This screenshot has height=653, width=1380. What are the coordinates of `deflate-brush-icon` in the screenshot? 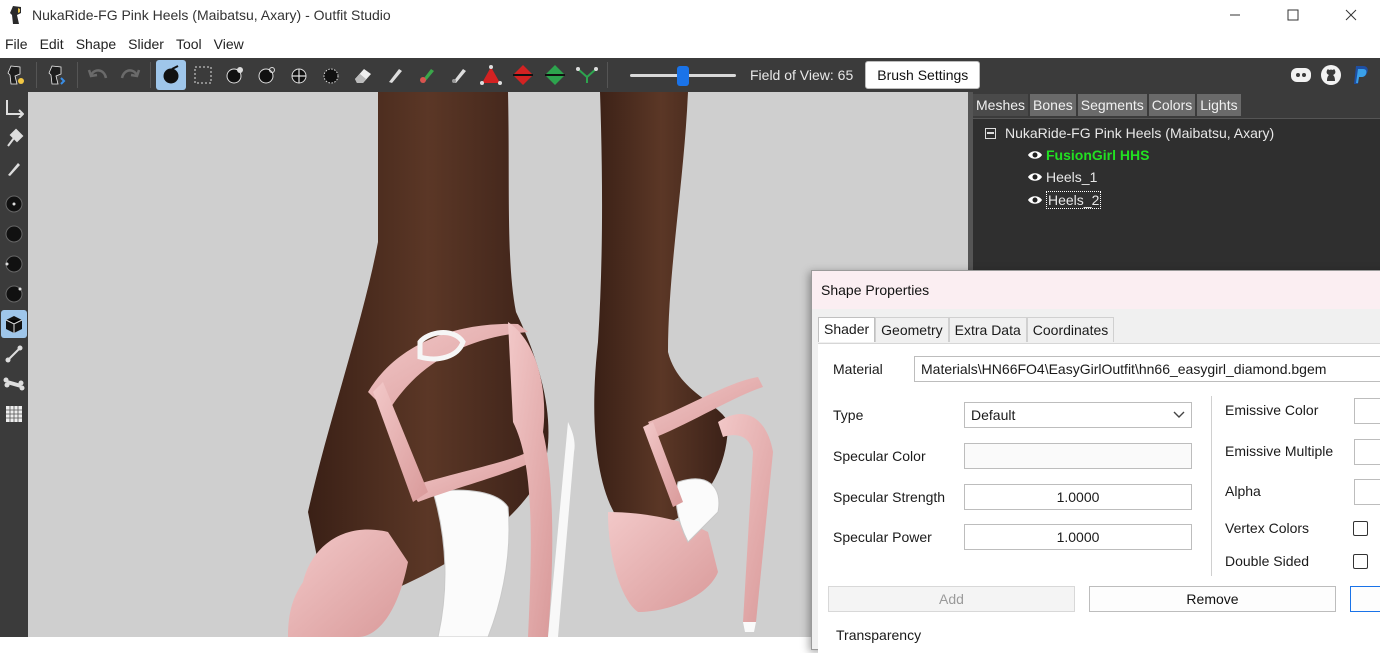 It's located at (267, 75).